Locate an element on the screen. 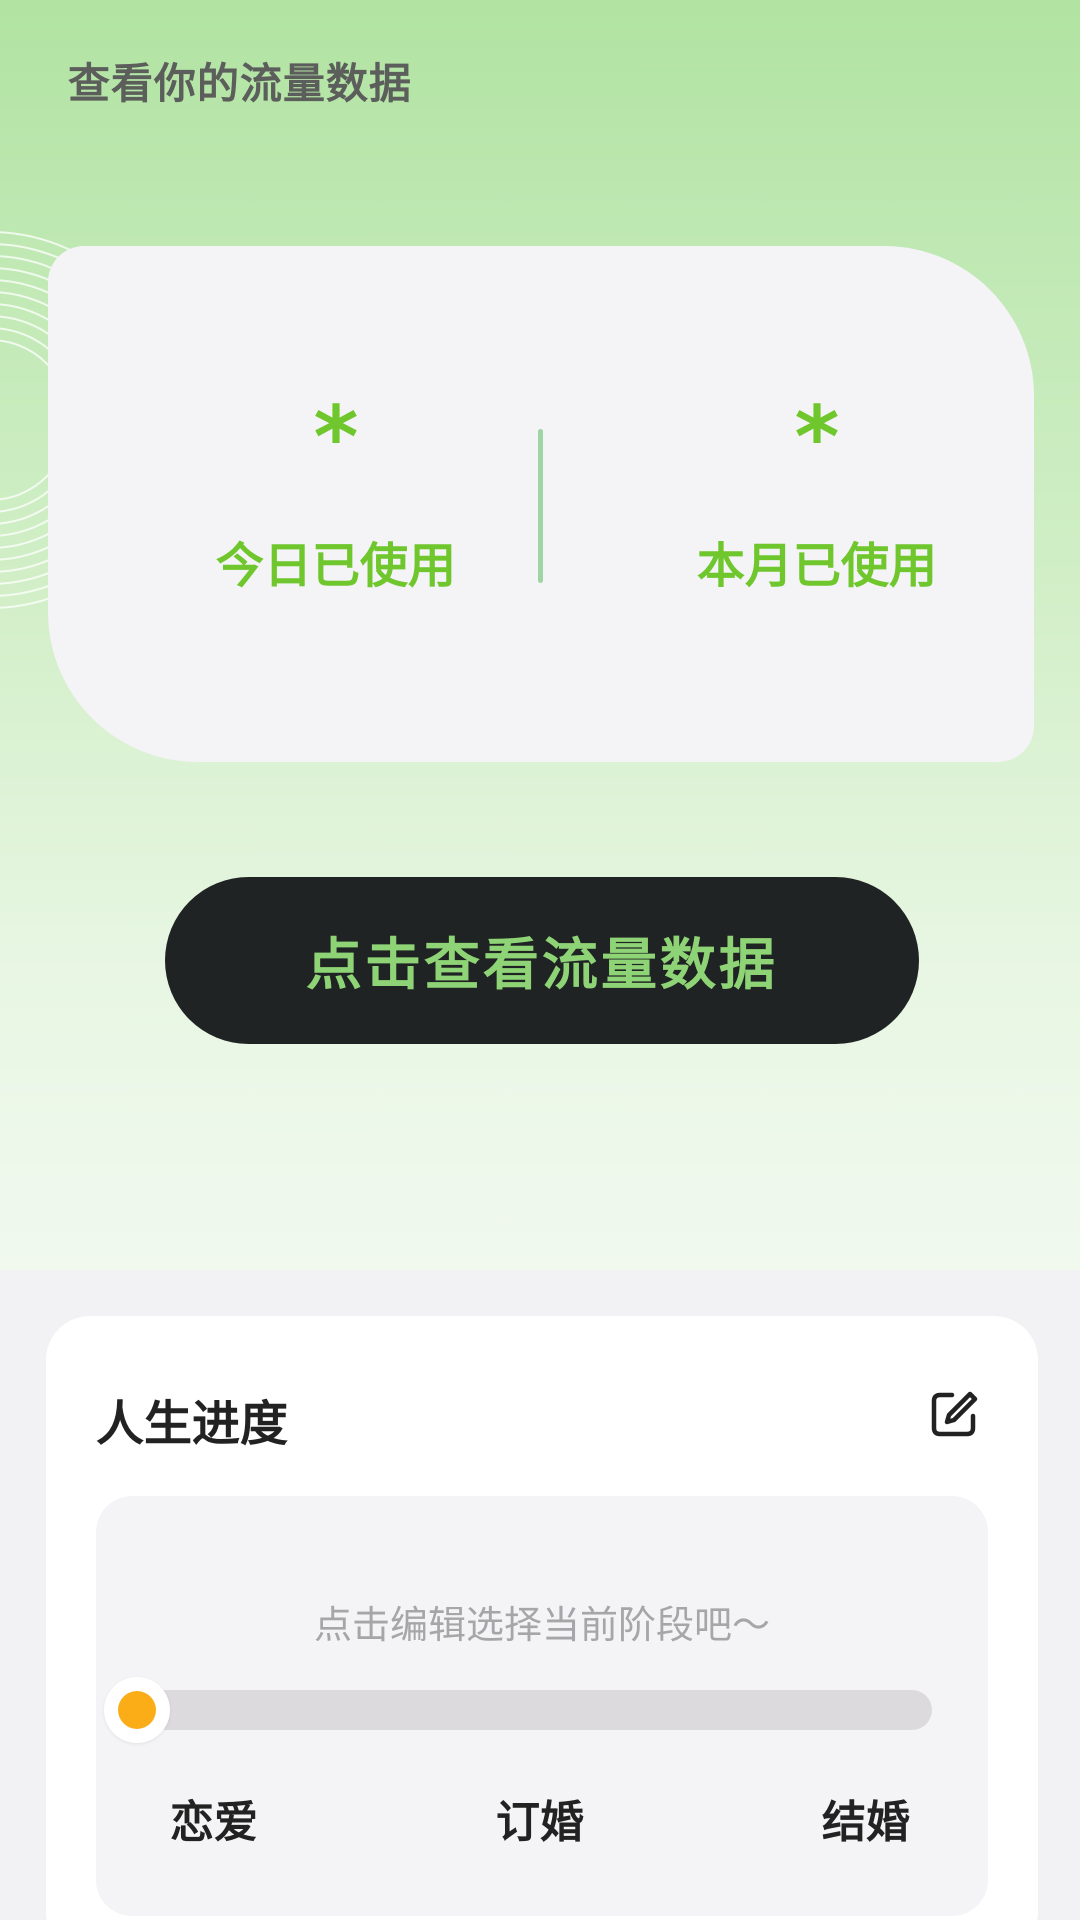  progress-track is located at coordinates (526, 1710).